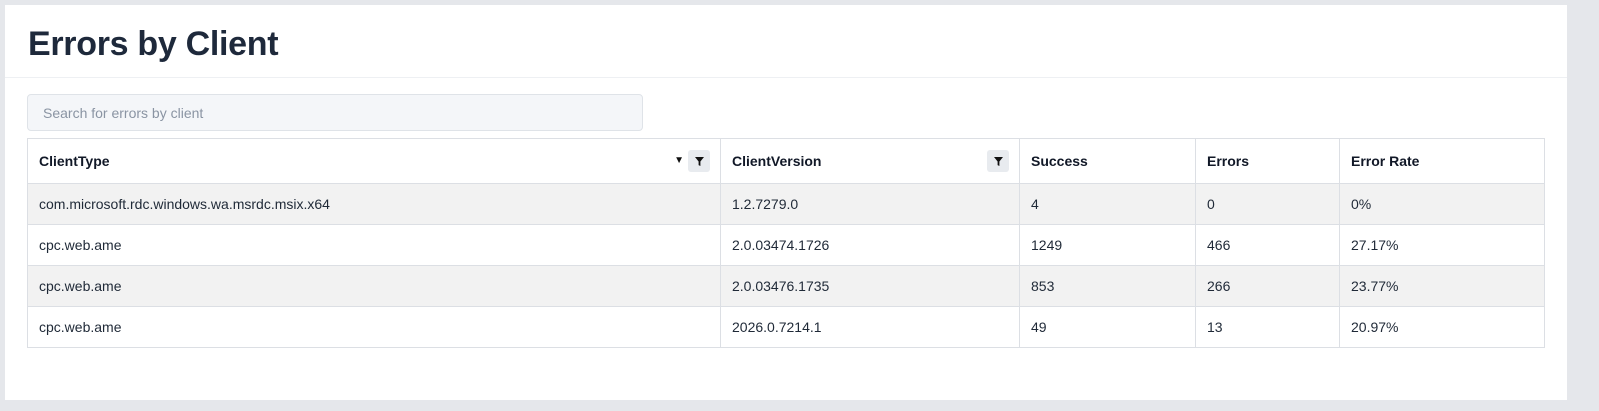 This screenshot has height=411, width=1599. What do you see at coordinates (1267, 204) in the screenshot?
I see `cell-errors: 0` at bounding box center [1267, 204].